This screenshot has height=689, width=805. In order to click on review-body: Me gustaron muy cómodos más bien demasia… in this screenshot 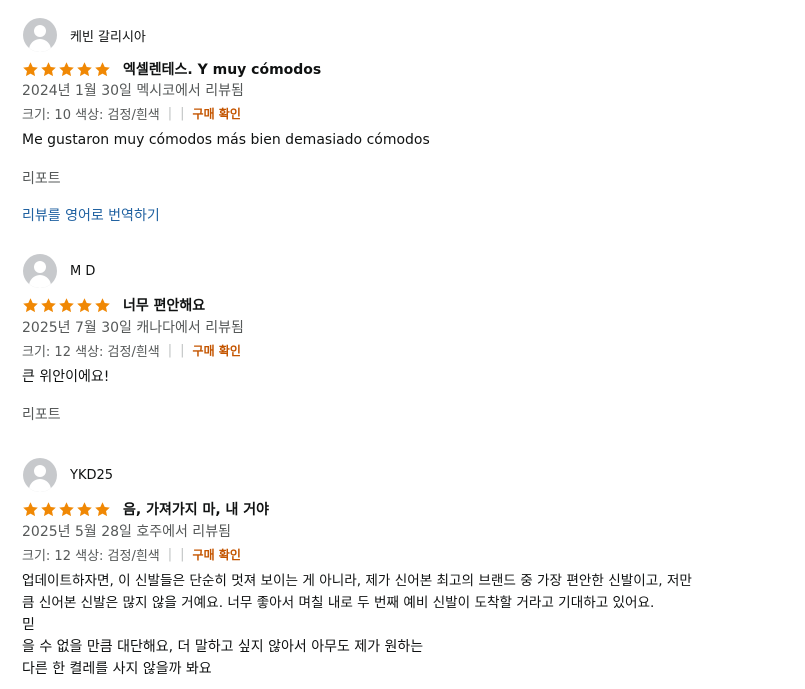, I will do `click(407, 140)`.